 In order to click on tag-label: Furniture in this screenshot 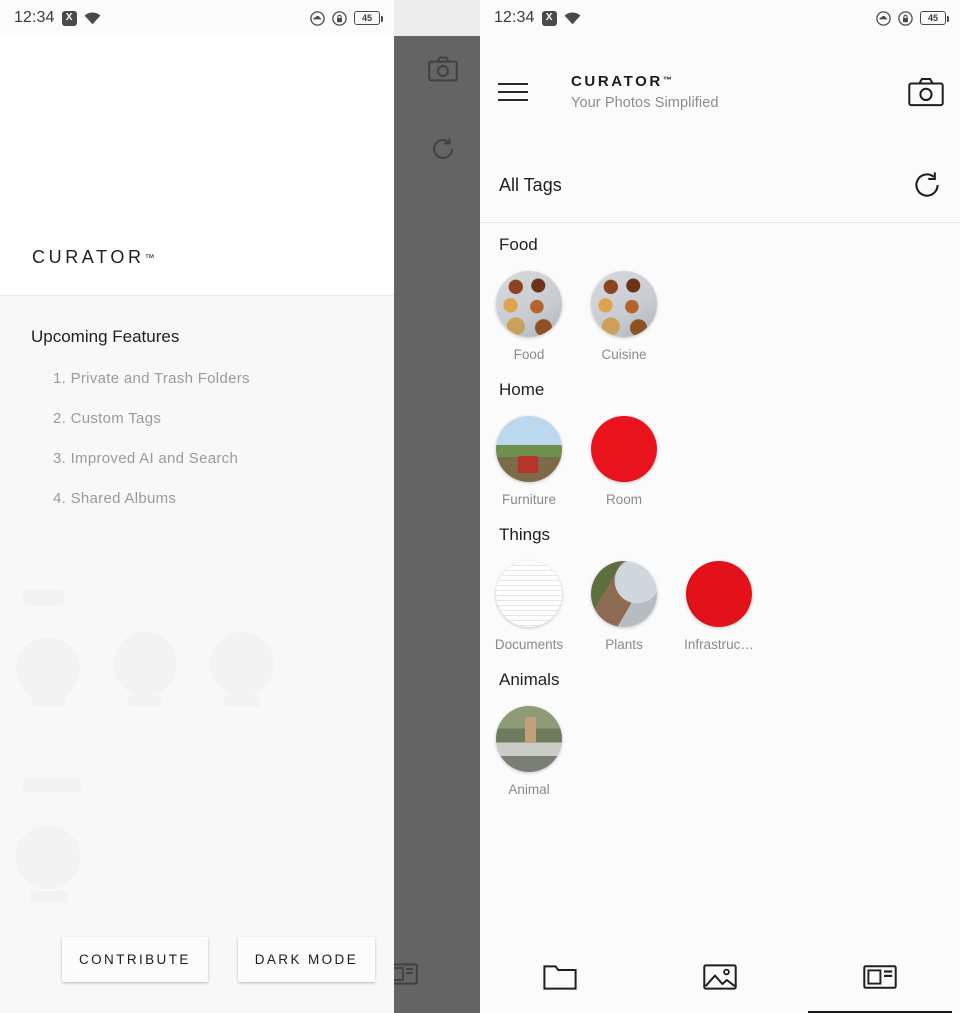, I will do `click(529, 499)`.